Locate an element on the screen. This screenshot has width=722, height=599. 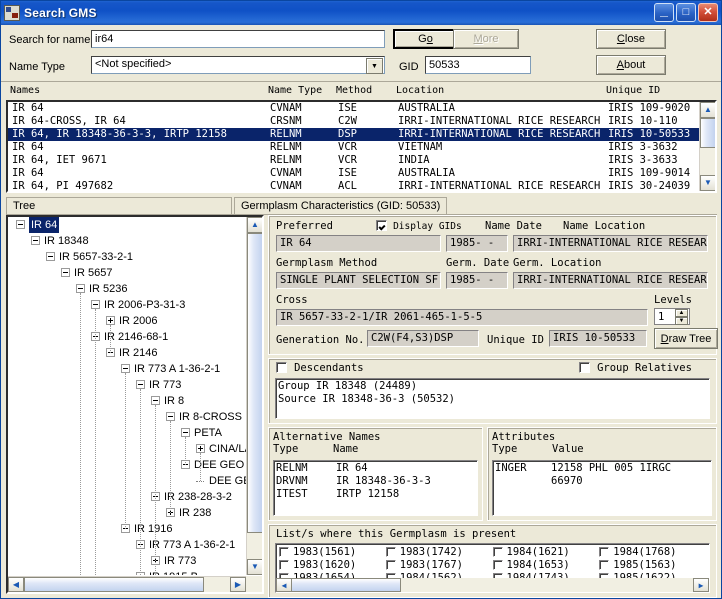
search-input is located at coordinates (238, 39).